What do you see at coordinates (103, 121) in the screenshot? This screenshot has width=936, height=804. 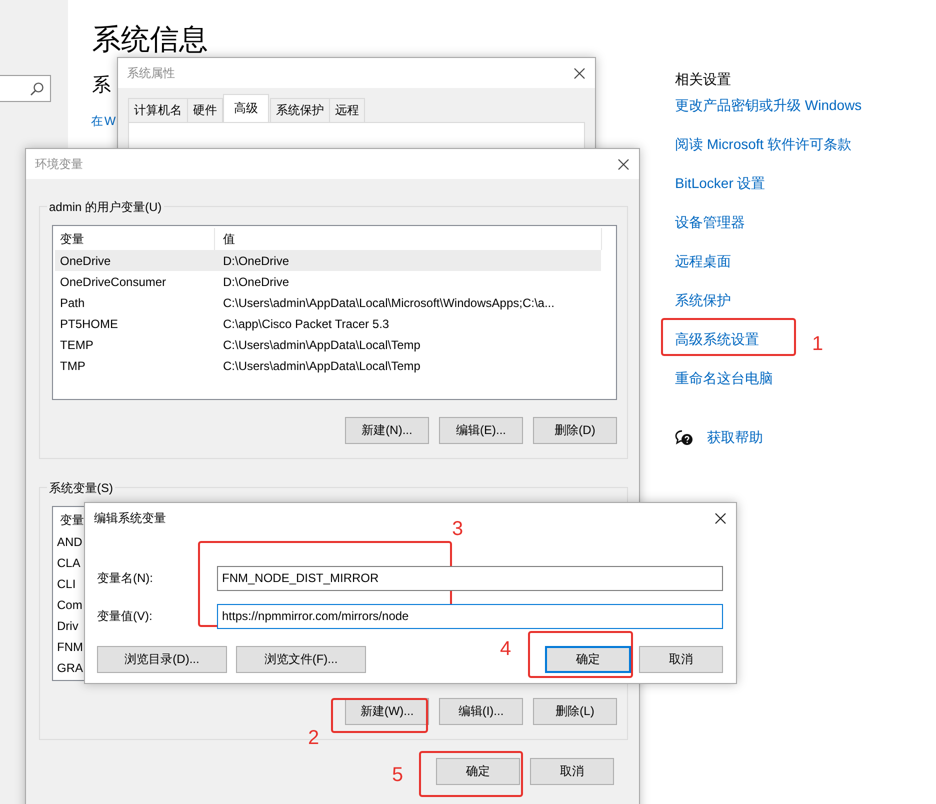 I see `page-link: 在 W` at bounding box center [103, 121].